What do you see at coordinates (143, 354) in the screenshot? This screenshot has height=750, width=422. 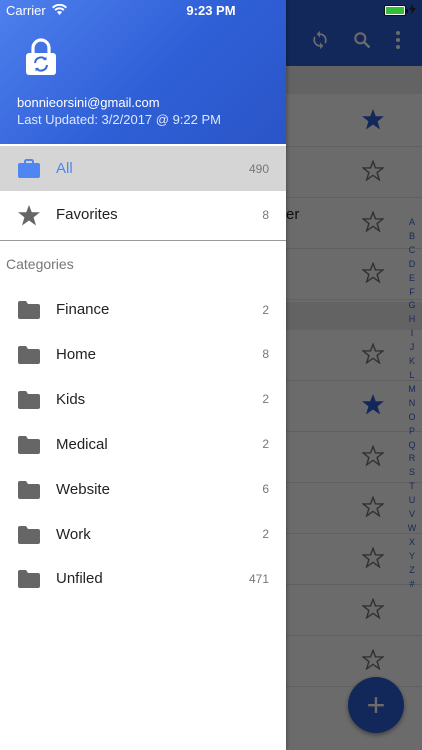 I see `category-item-home: Home 8` at bounding box center [143, 354].